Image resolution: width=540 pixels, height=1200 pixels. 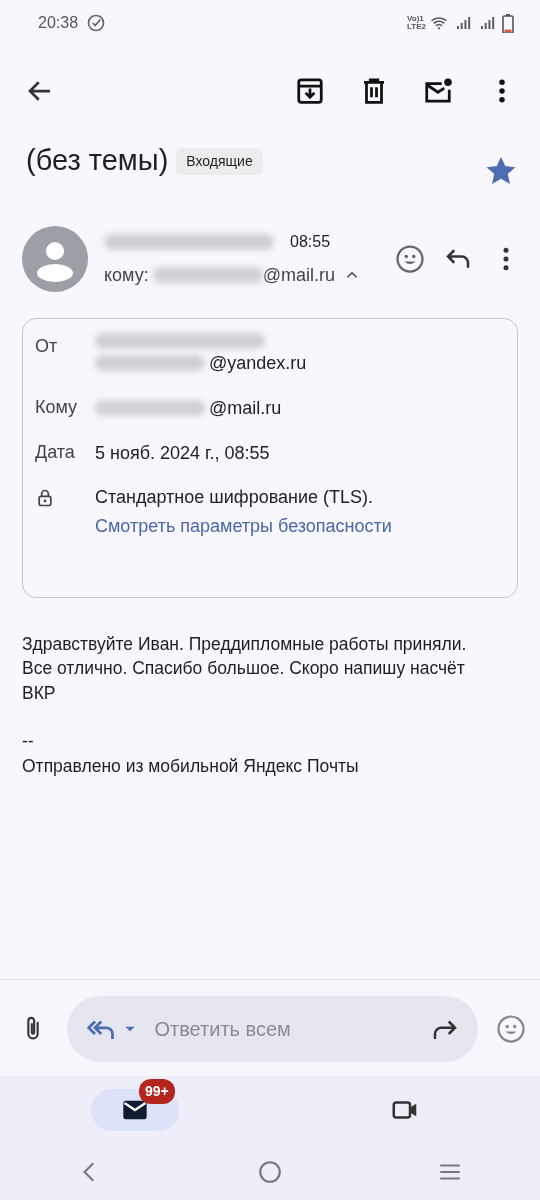 What do you see at coordinates (57, 407) in the screenshot?
I see `detail-label: Кому` at bounding box center [57, 407].